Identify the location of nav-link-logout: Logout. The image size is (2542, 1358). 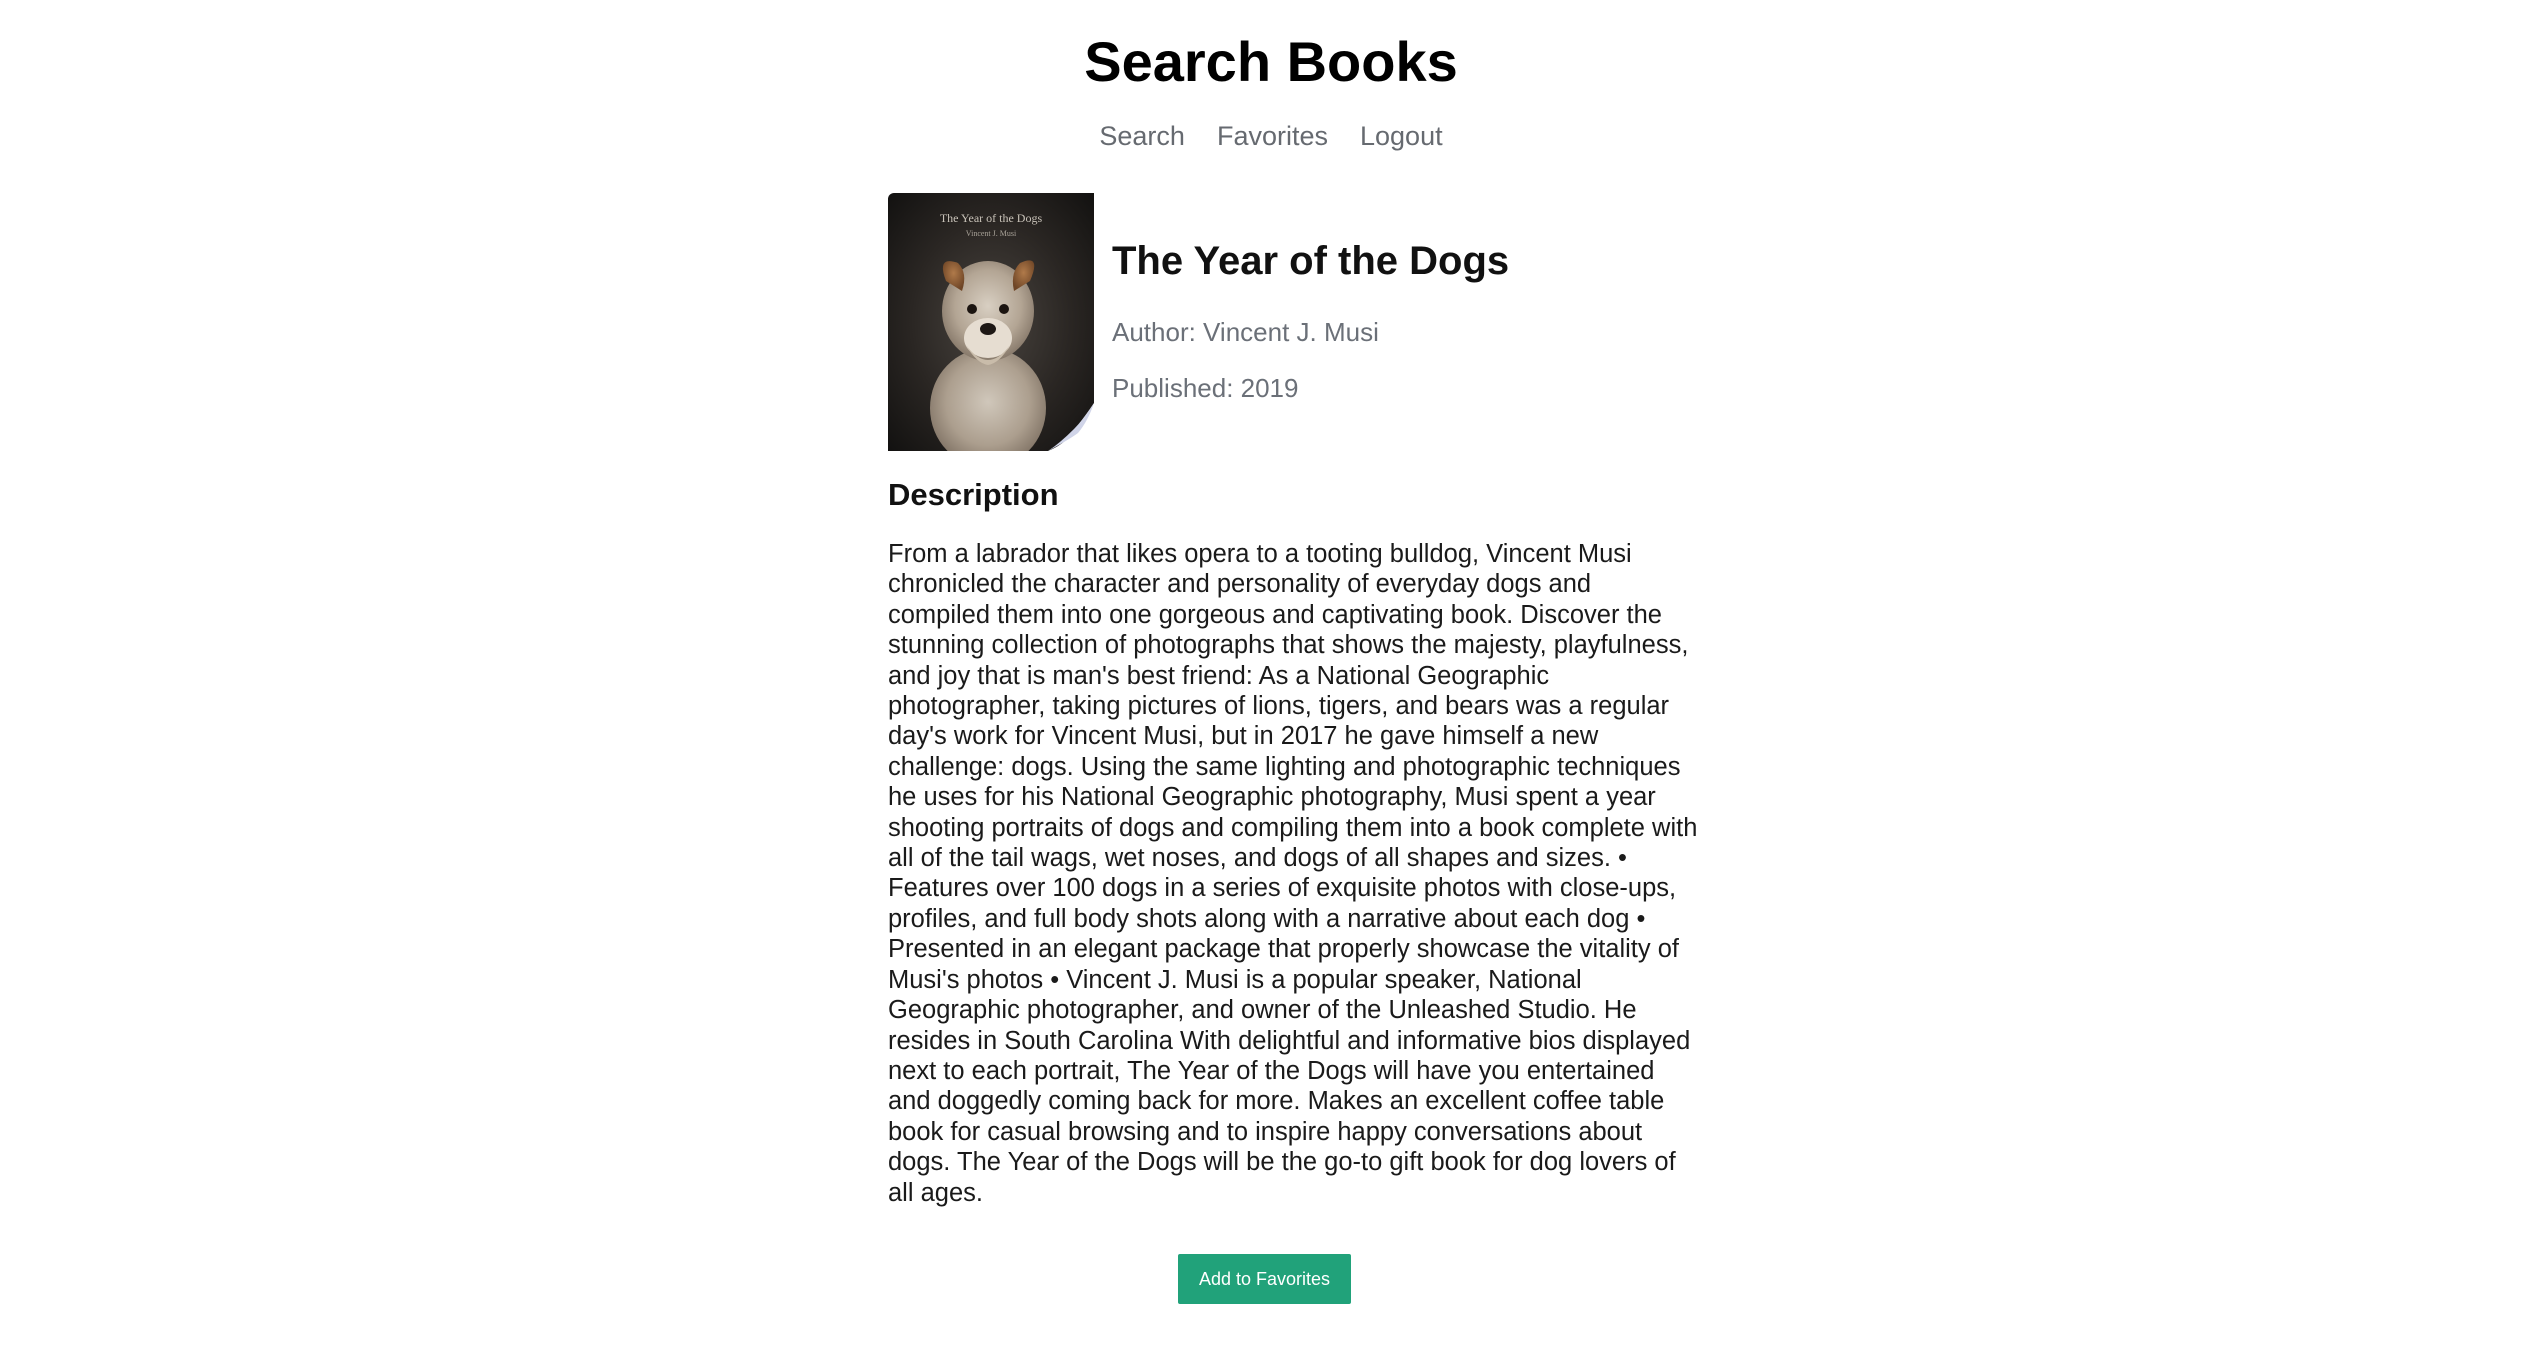
(1401, 136).